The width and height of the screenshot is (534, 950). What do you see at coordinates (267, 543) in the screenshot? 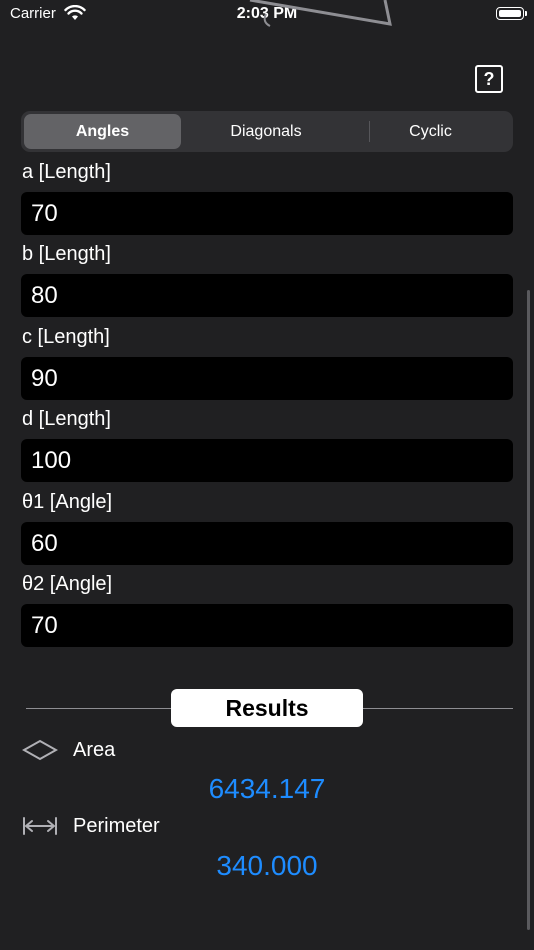
I see `input-theta1: 60` at bounding box center [267, 543].